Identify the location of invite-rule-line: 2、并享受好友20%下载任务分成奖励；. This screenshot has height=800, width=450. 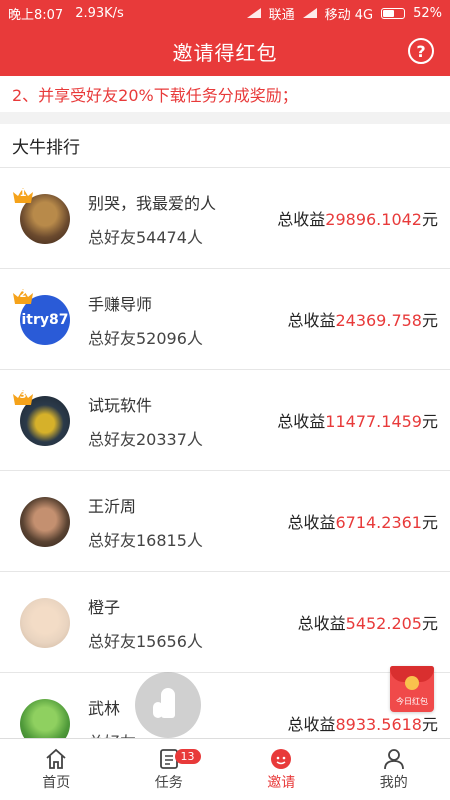
(225, 94).